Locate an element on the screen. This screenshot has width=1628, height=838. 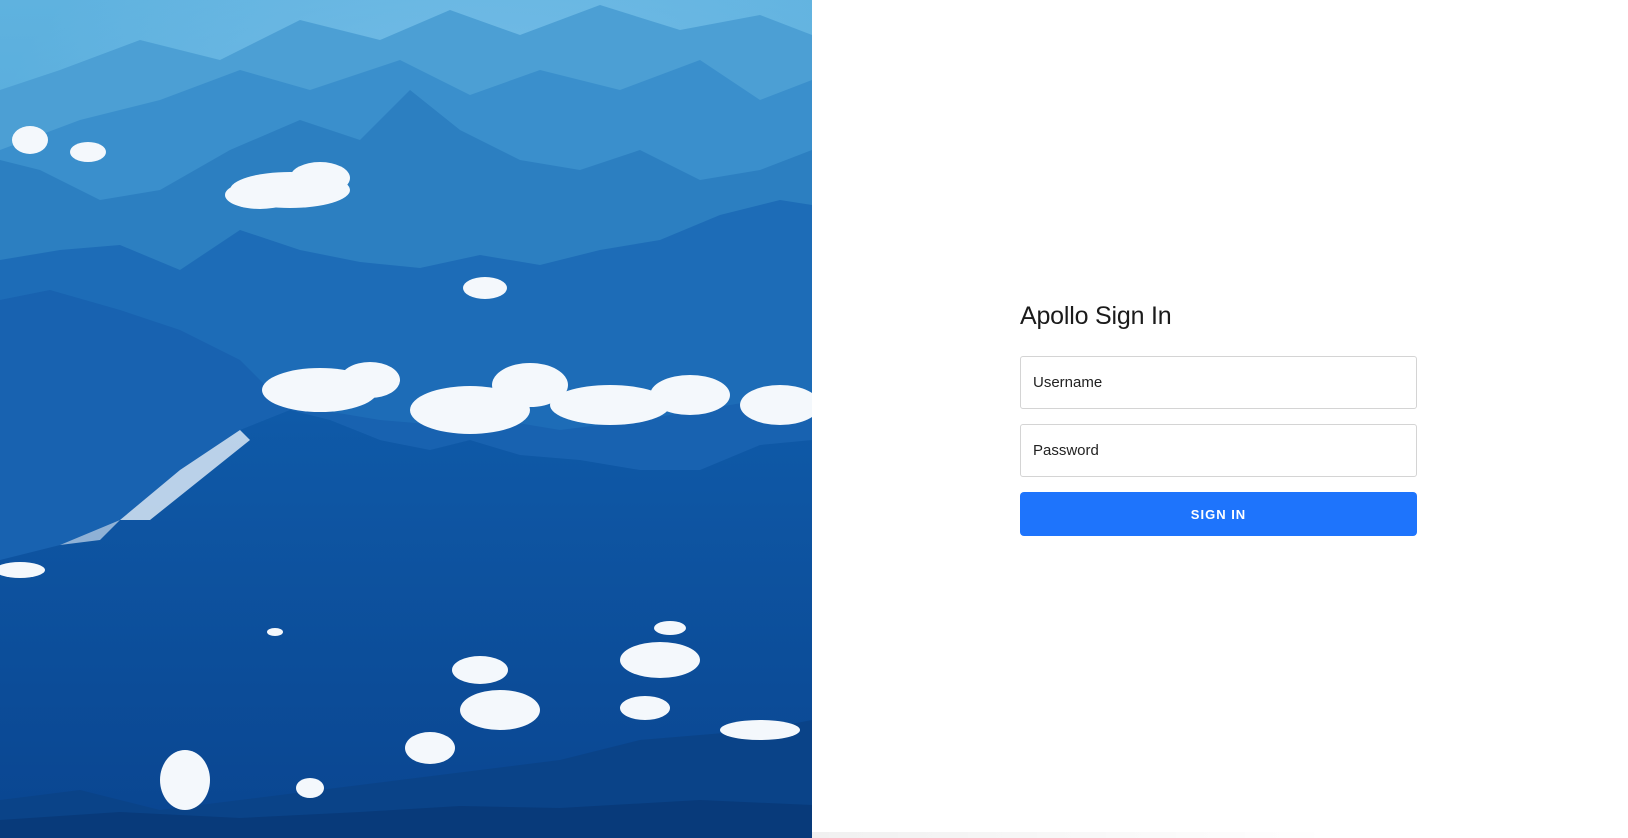
password-field is located at coordinates (1218, 450).